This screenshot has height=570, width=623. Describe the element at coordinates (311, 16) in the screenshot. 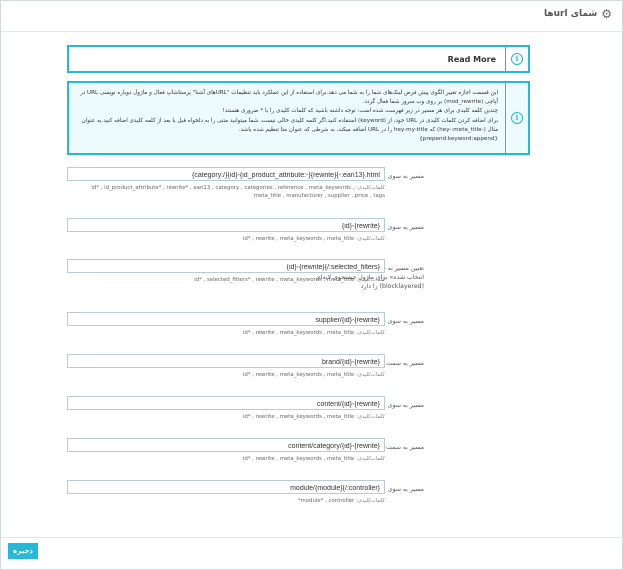

I see `panel-header: ⚙ شمای url‌ها` at that location.